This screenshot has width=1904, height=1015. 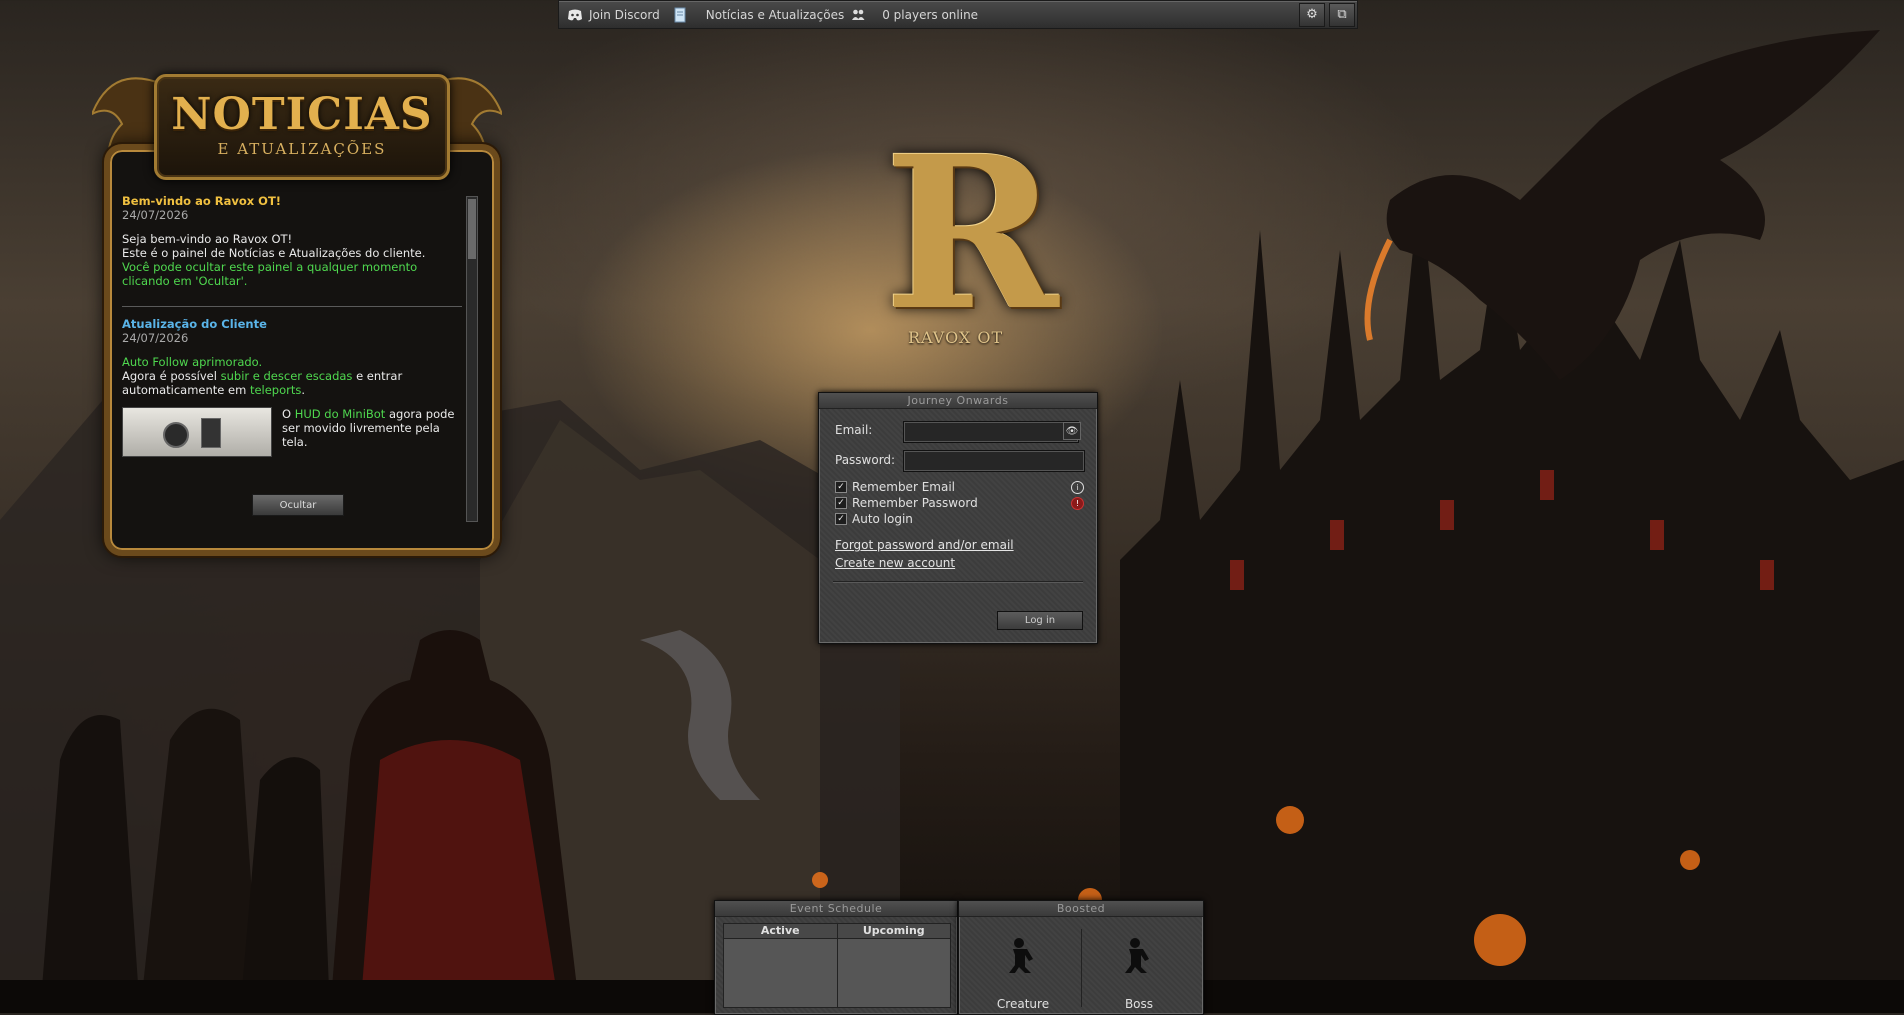 What do you see at coordinates (207, 239) in the screenshot?
I see `article-text: Seja bem-vindo ao Ravox OT!` at bounding box center [207, 239].